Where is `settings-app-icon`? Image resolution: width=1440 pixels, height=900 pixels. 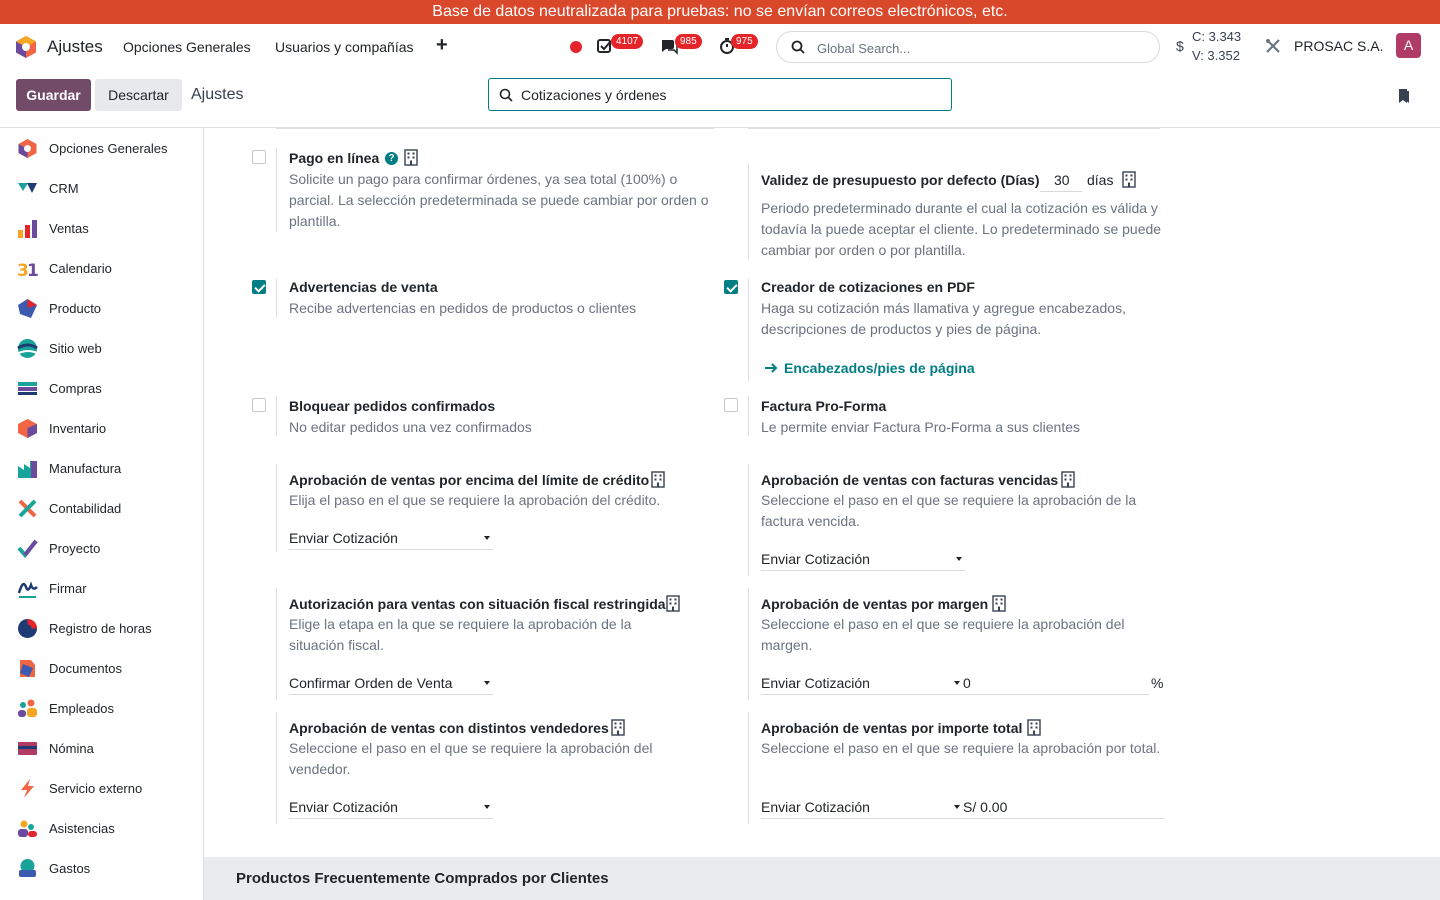 settings-app-icon is located at coordinates (26, 47).